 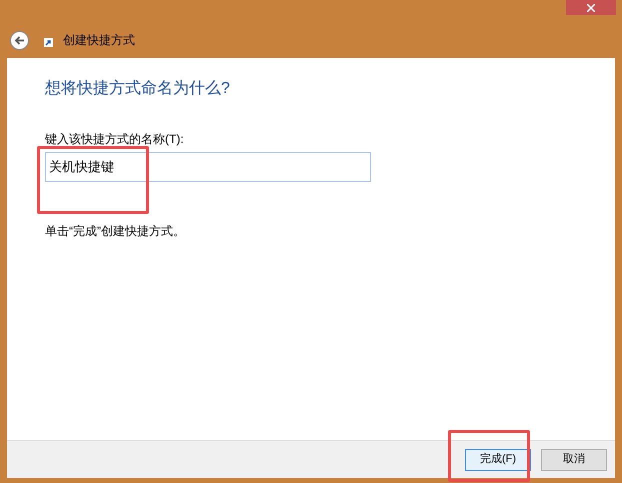 I want to click on field-label: 键入该快捷方式的名称(T):, so click(x=115, y=139).